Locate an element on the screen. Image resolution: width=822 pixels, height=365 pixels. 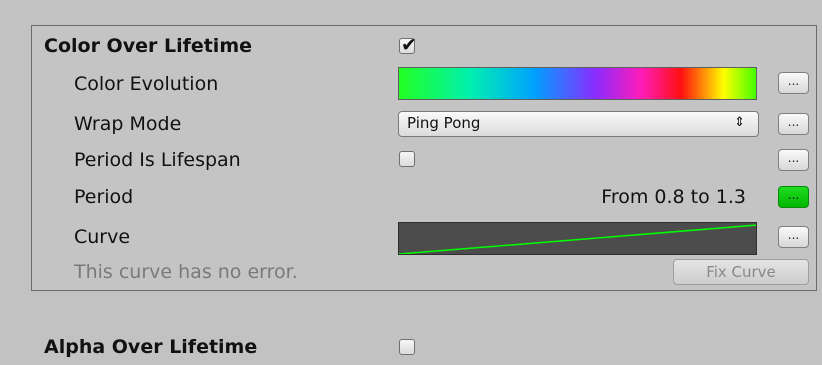
curve-graph is located at coordinates (577, 239).